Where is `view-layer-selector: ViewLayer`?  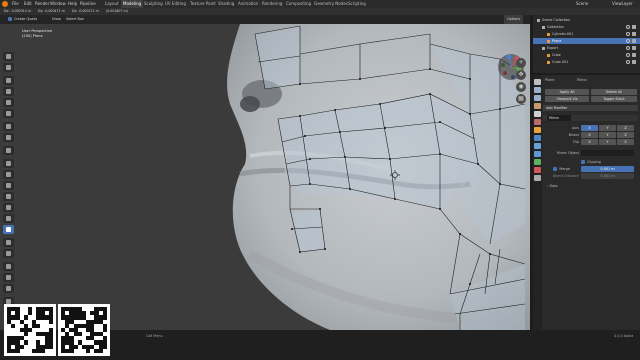
view-layer-selector: ViewLayer is located at coordinates (622, 4).